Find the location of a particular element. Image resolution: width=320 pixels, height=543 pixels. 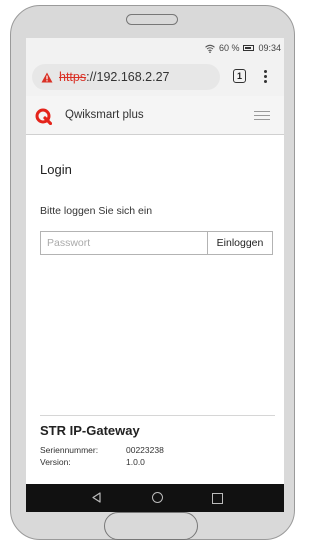

phone-home-button is located at coordinates (151, 526).